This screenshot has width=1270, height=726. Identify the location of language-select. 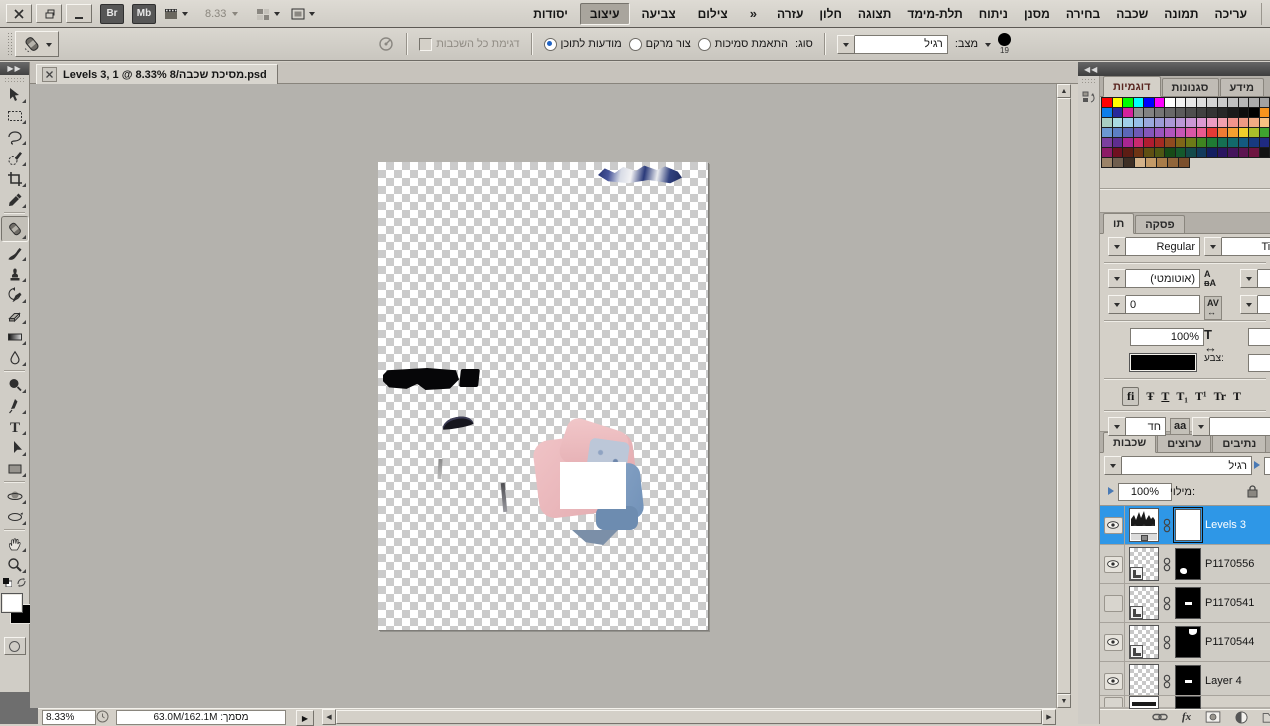
(1231, 426).